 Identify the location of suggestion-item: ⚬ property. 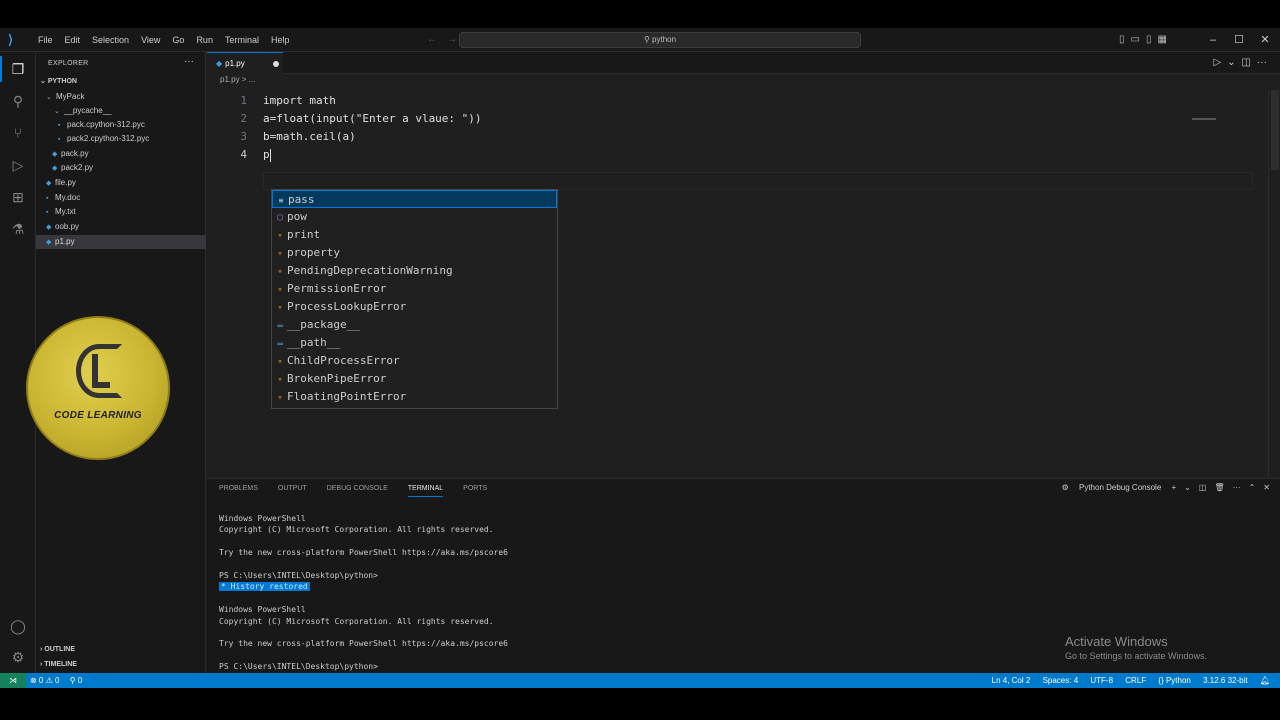
(414, 253).